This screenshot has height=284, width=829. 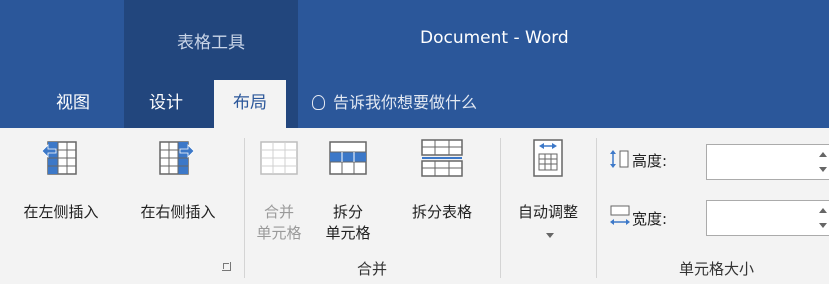 What do you see at coordinates (177, 158) in the screenshot?
I see `insert-column-right-icon` at bounding box center [177, 158].